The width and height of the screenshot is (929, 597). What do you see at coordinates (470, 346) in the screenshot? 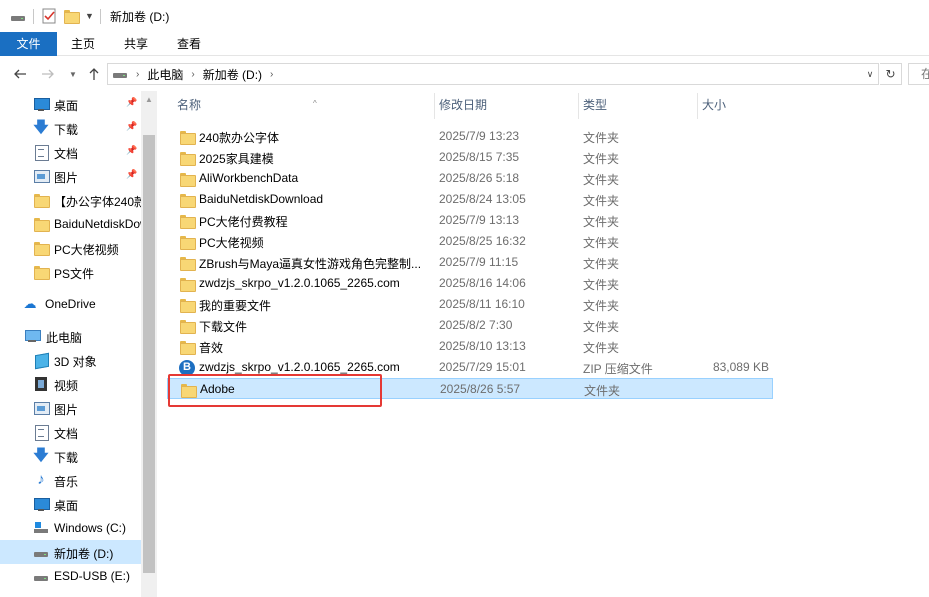
I see `file-row: 音效 2025/8/10 13:13 文件夹` at bounding box center [470, 346].